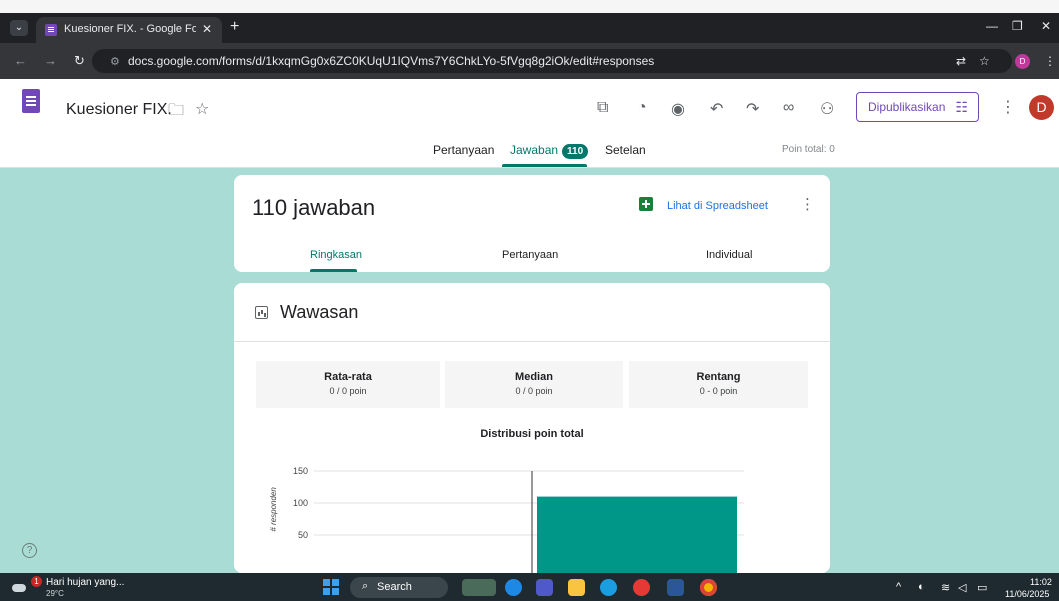 The image size is (1059, 601). What do you see at coordinates (602, 108) in the screenshot?
I see `addon-puzzle-icon: ⧉` at bounding box center [602, 108].